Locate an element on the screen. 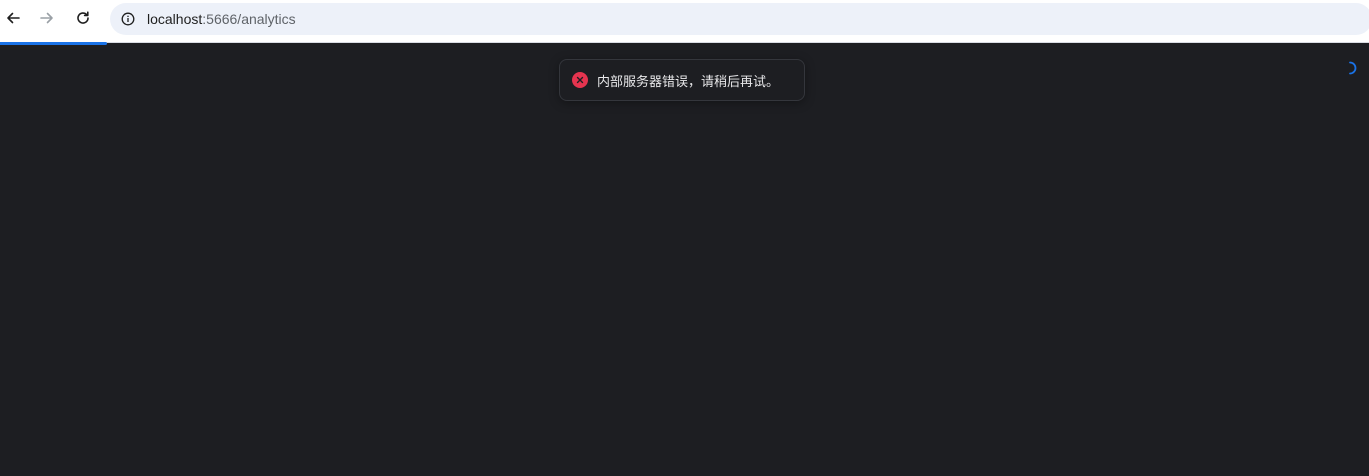 This screenshot has width=1369, height=476. forward-button is located at coordinates (47, 18).